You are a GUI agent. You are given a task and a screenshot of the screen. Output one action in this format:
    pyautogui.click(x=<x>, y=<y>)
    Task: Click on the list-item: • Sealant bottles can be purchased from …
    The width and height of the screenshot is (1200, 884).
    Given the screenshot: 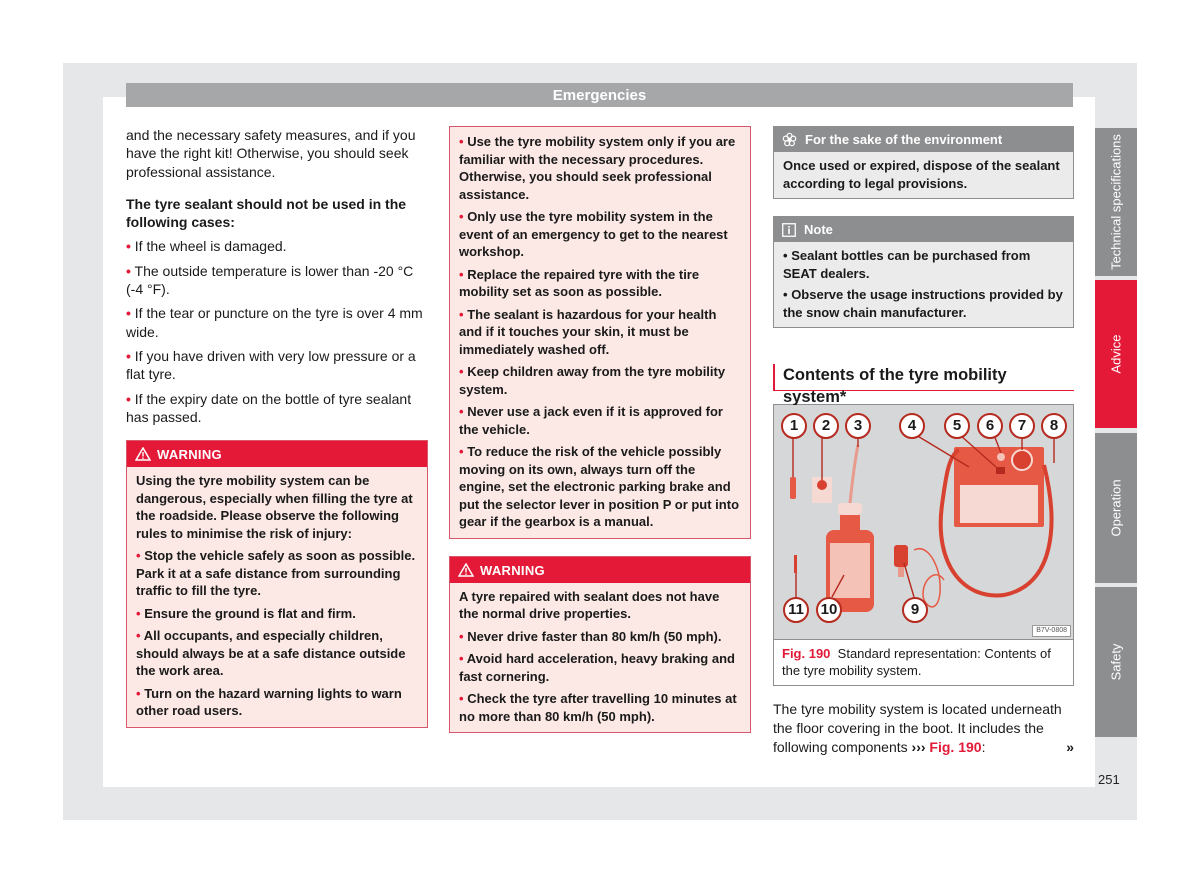 What is the action you would take?
    pyautogui.click(x=907, y=264)
    